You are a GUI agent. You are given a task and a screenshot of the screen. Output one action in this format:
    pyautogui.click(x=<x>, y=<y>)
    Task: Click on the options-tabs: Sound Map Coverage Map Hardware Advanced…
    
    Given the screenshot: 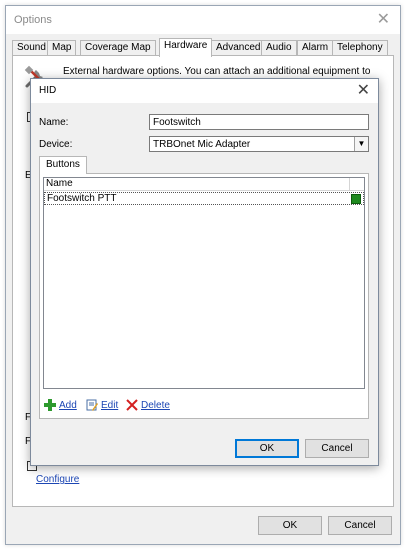 What is the action you would take?
    pyautogui.click(x=201, y=47)
    